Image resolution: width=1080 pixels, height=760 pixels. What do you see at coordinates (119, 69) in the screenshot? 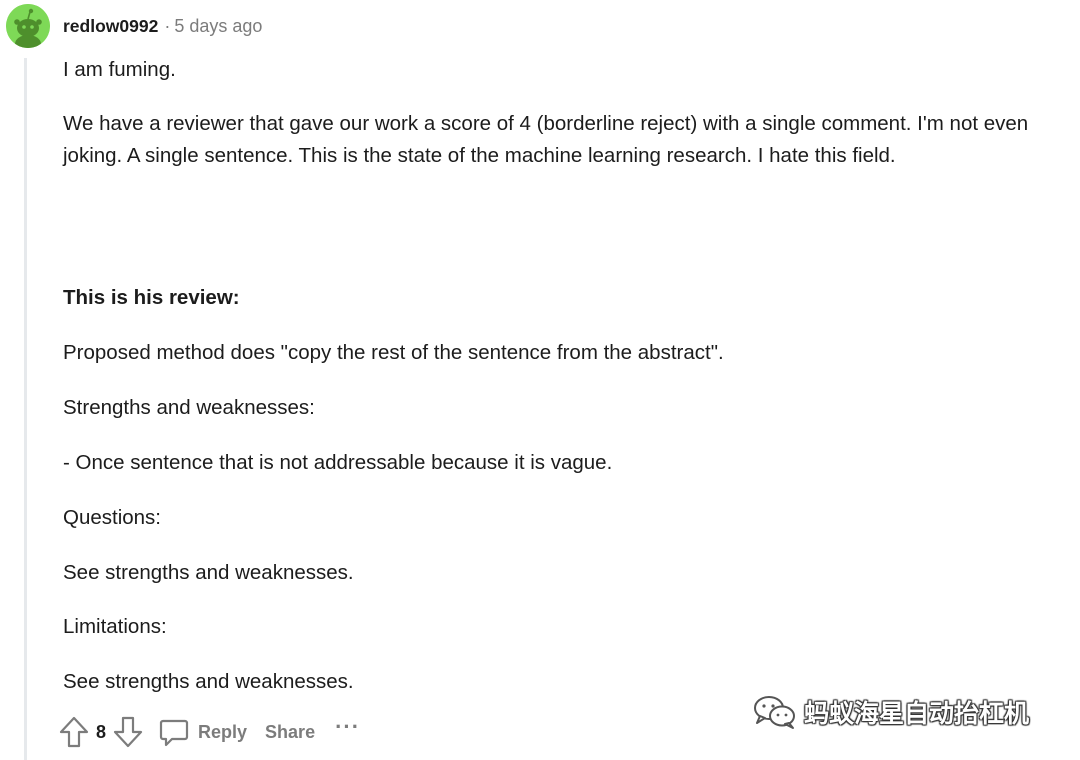
I see `paragraph: I am fuming.` at bounding box center [119, 69].